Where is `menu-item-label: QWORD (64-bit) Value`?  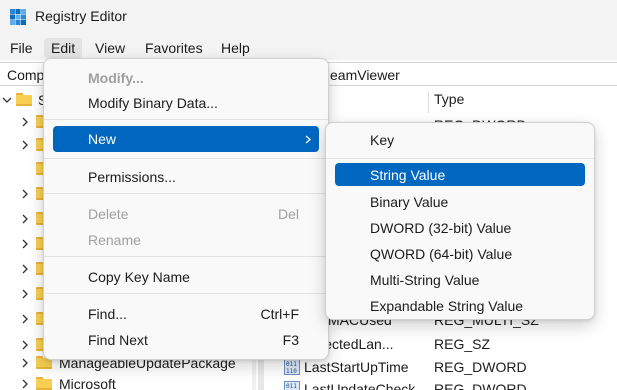
menu-item-label: QWORD (64-bit) Value is located at coordinates (441, 254).